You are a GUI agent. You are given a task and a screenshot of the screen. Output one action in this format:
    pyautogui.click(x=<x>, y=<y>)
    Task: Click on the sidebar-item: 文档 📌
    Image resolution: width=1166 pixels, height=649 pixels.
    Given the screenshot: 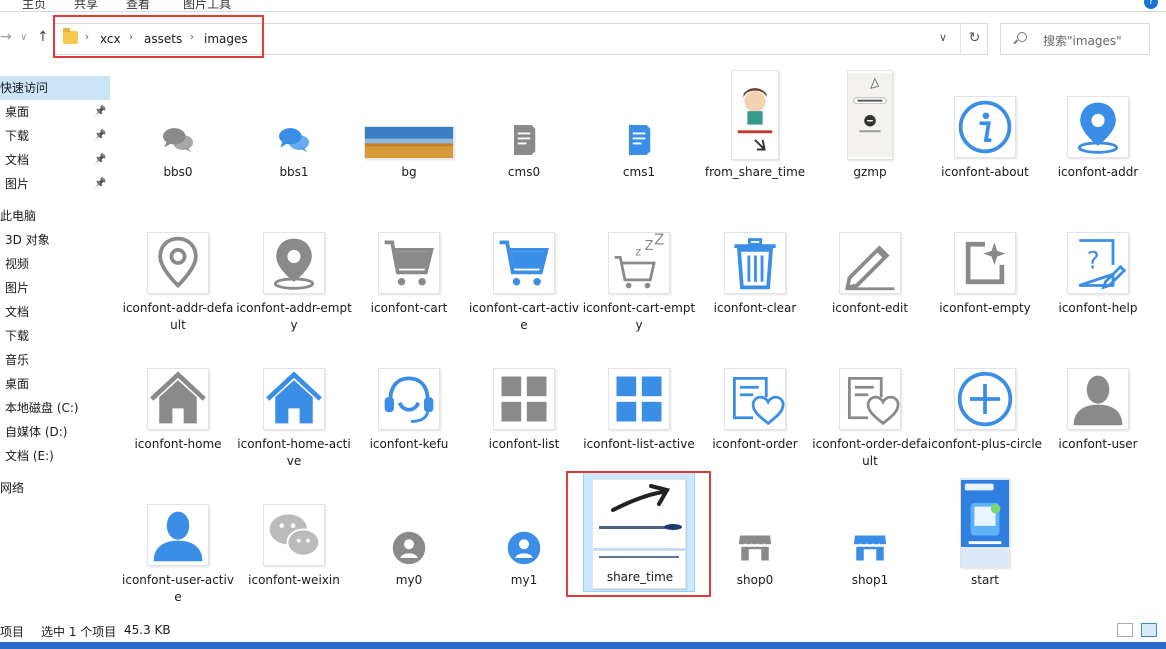 What is the action you would take?
    pyautogui.click(x=55, y=160)
    